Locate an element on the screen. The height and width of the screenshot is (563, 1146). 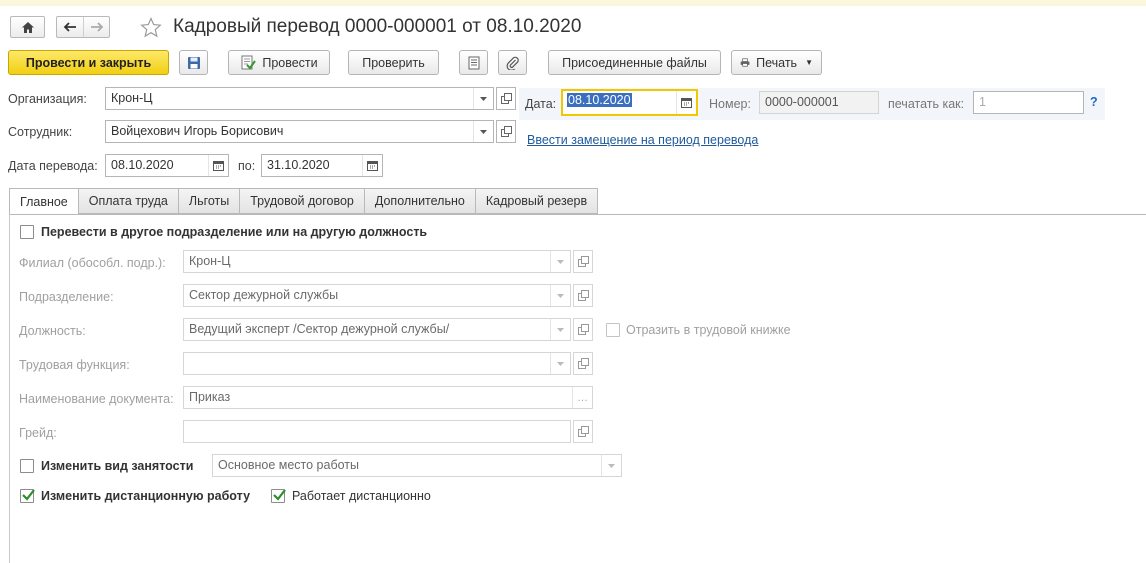
attach-button is located at coordinates (512, 62).